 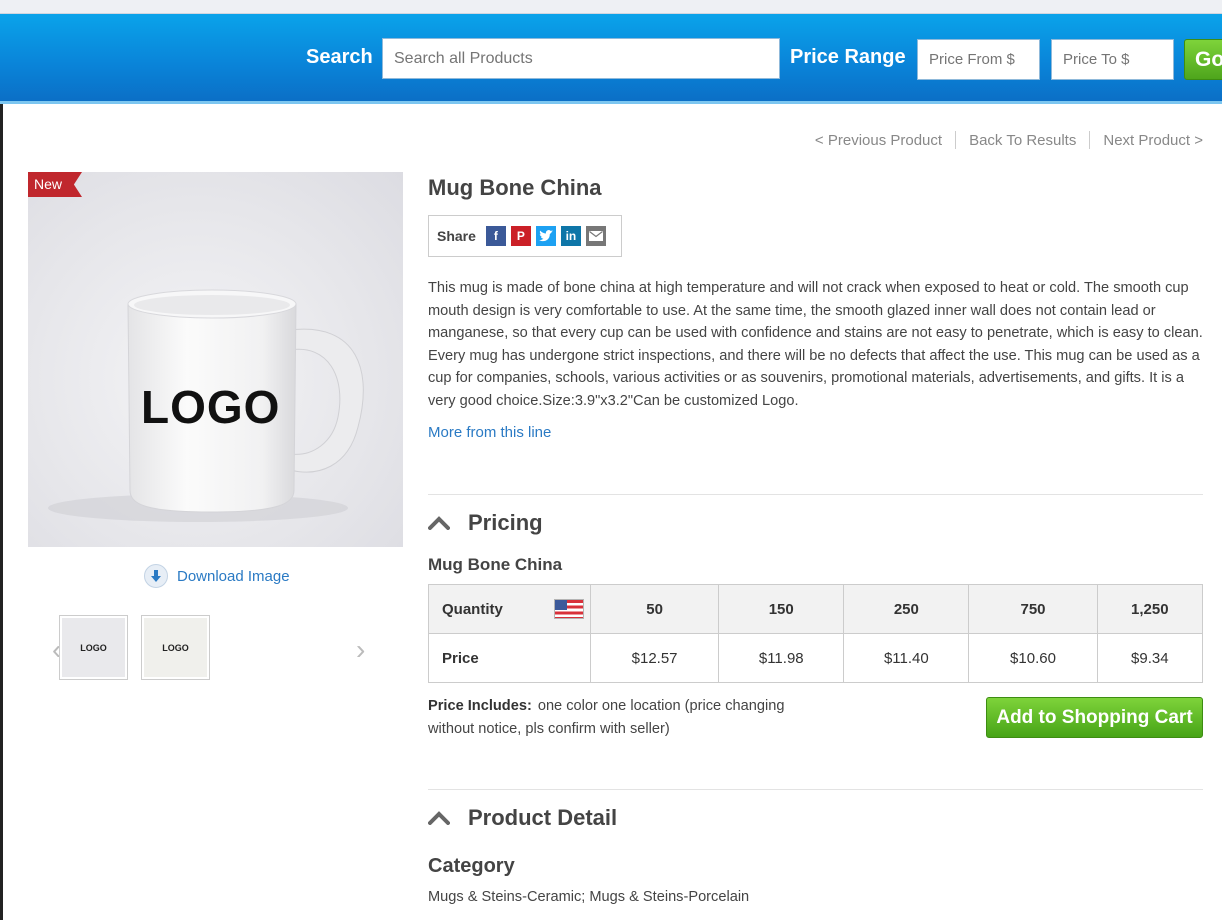 I want to click on search-header: Search Price Range Go, so click(x=611, y=59).